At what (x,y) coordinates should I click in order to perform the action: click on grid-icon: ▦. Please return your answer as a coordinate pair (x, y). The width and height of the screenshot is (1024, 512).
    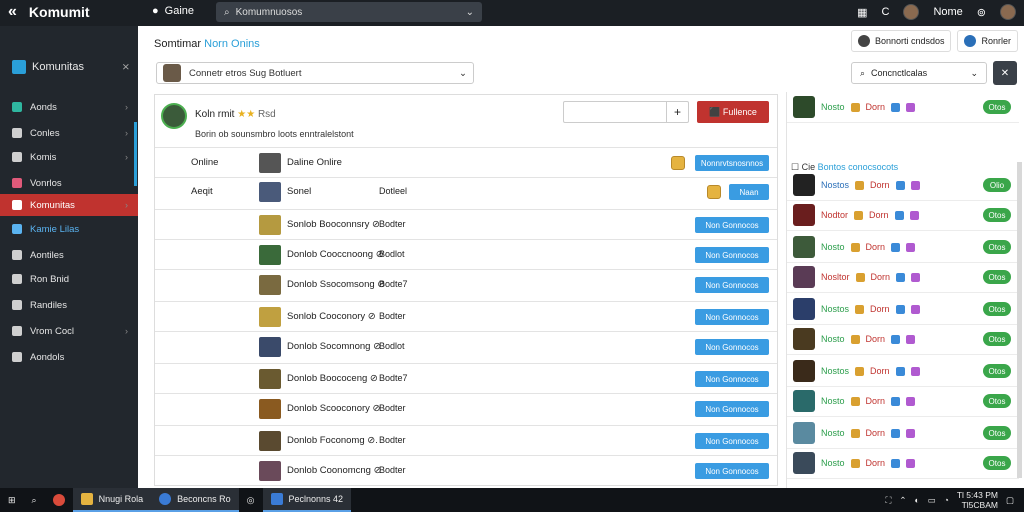
    Looking at the image, I should click on (862, 12).